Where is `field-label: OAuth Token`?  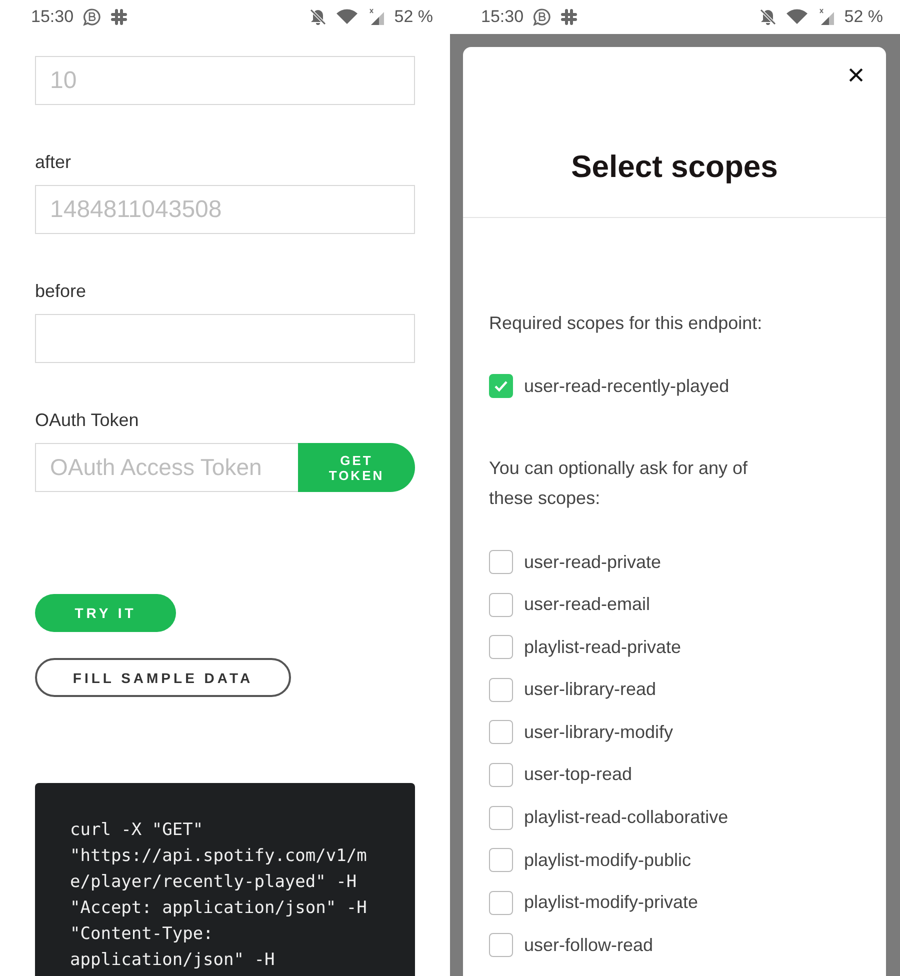
field-label: OAuth Token is located at coordinates (87, 420).